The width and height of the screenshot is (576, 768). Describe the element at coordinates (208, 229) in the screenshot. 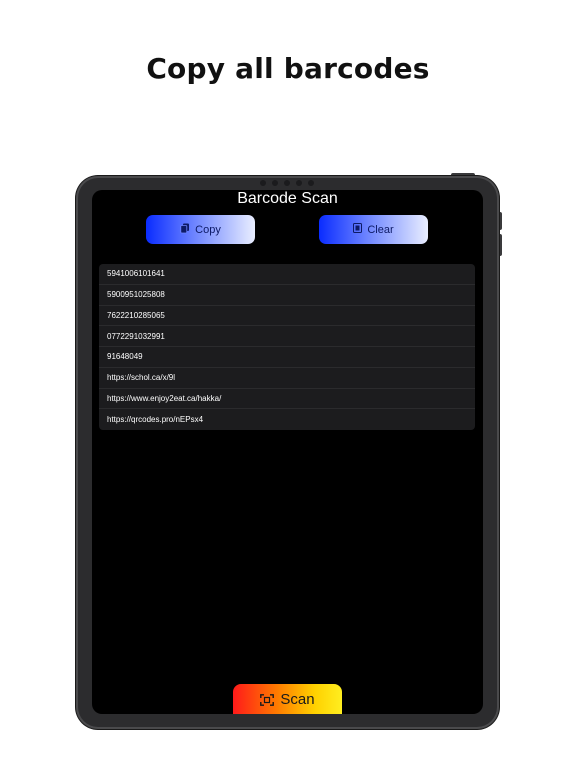

I see `copy-button-label: Copy` at that location.